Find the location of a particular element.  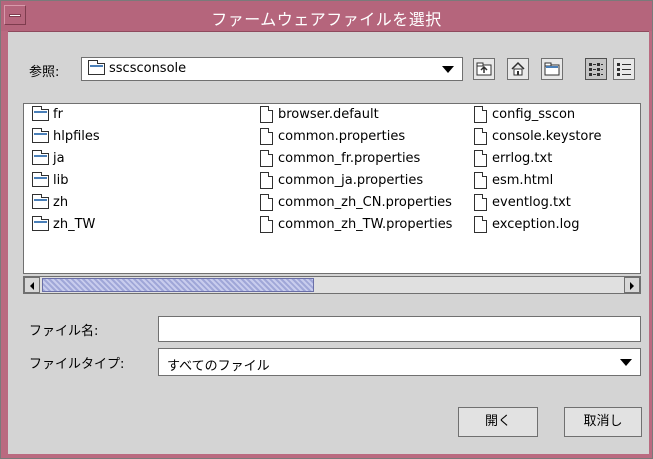

title-bar: ファームウェアファイルを選択 is located at coordinates (326, 16).